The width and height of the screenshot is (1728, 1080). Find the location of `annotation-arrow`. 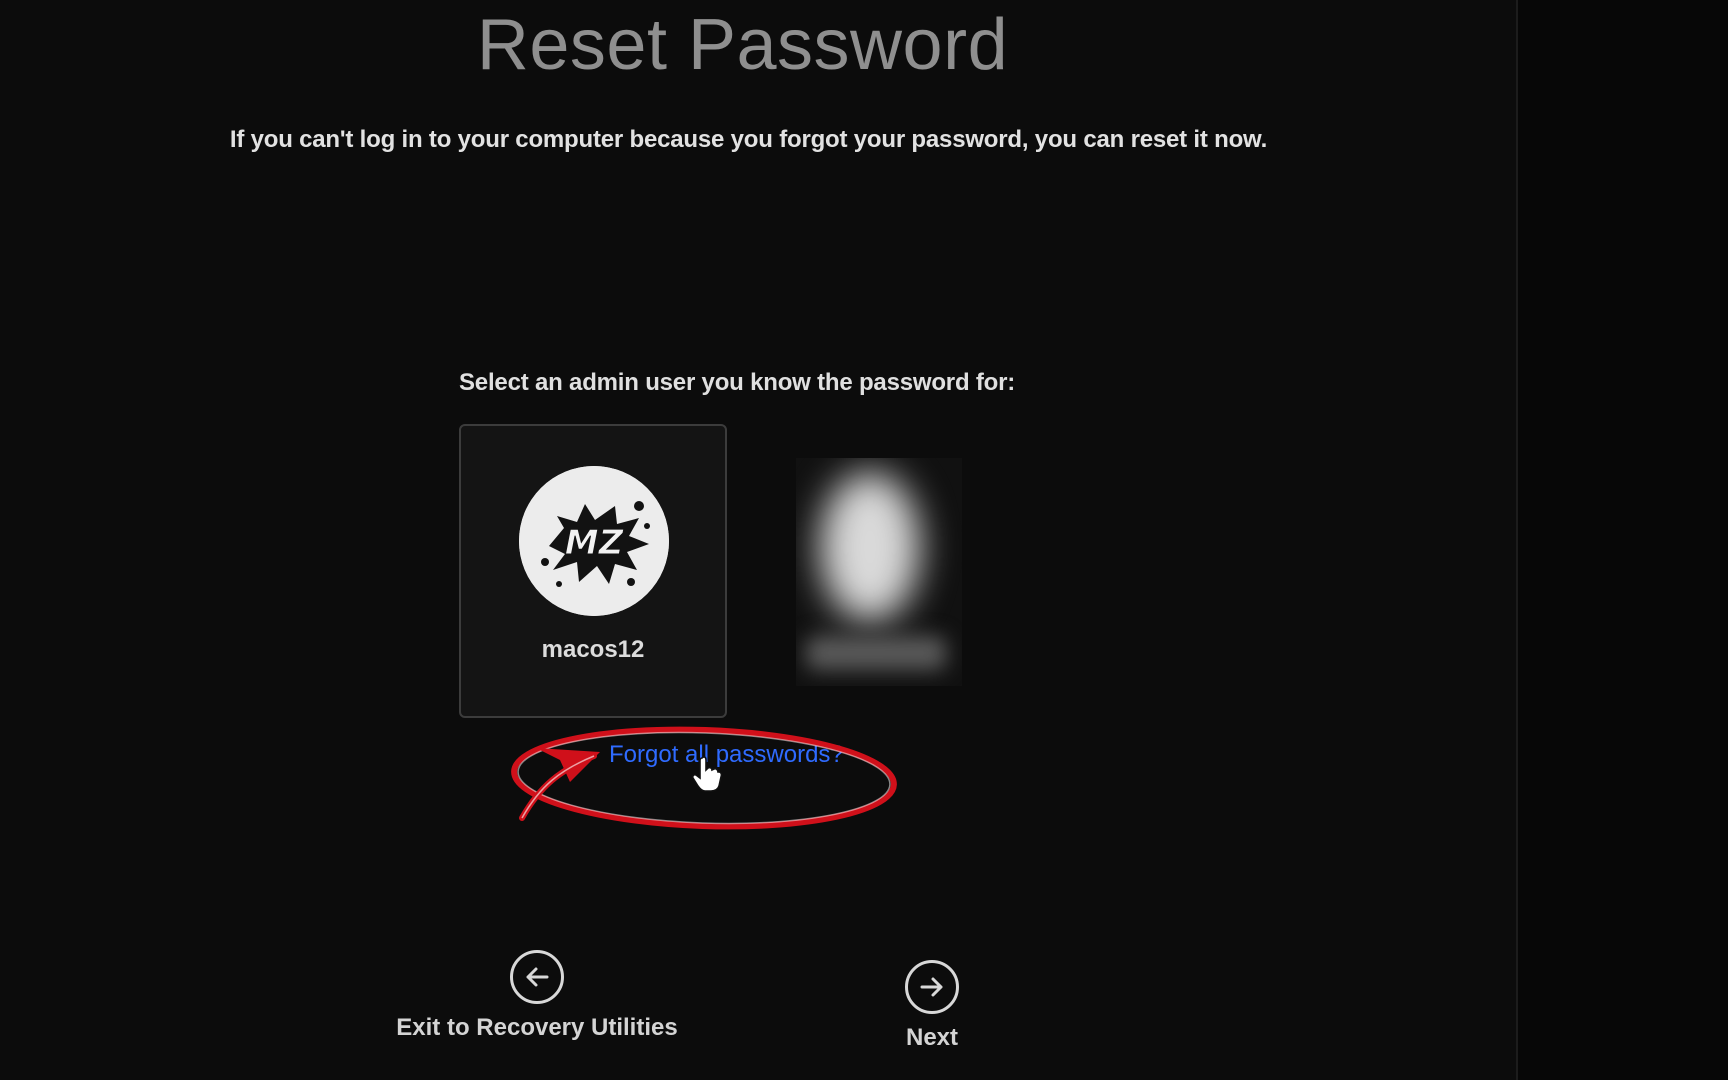

annotation-arrow is located at coordinates (558, 787).